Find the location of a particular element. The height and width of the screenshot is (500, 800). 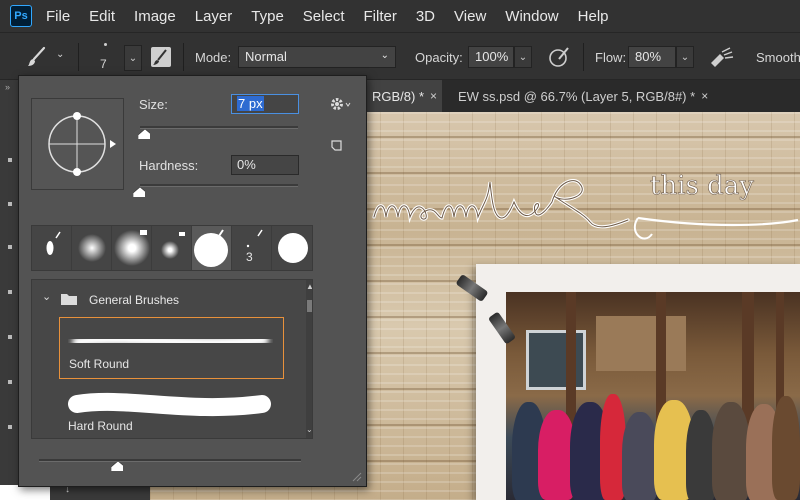

menu-type: Type is located at coordinates (267, 16).